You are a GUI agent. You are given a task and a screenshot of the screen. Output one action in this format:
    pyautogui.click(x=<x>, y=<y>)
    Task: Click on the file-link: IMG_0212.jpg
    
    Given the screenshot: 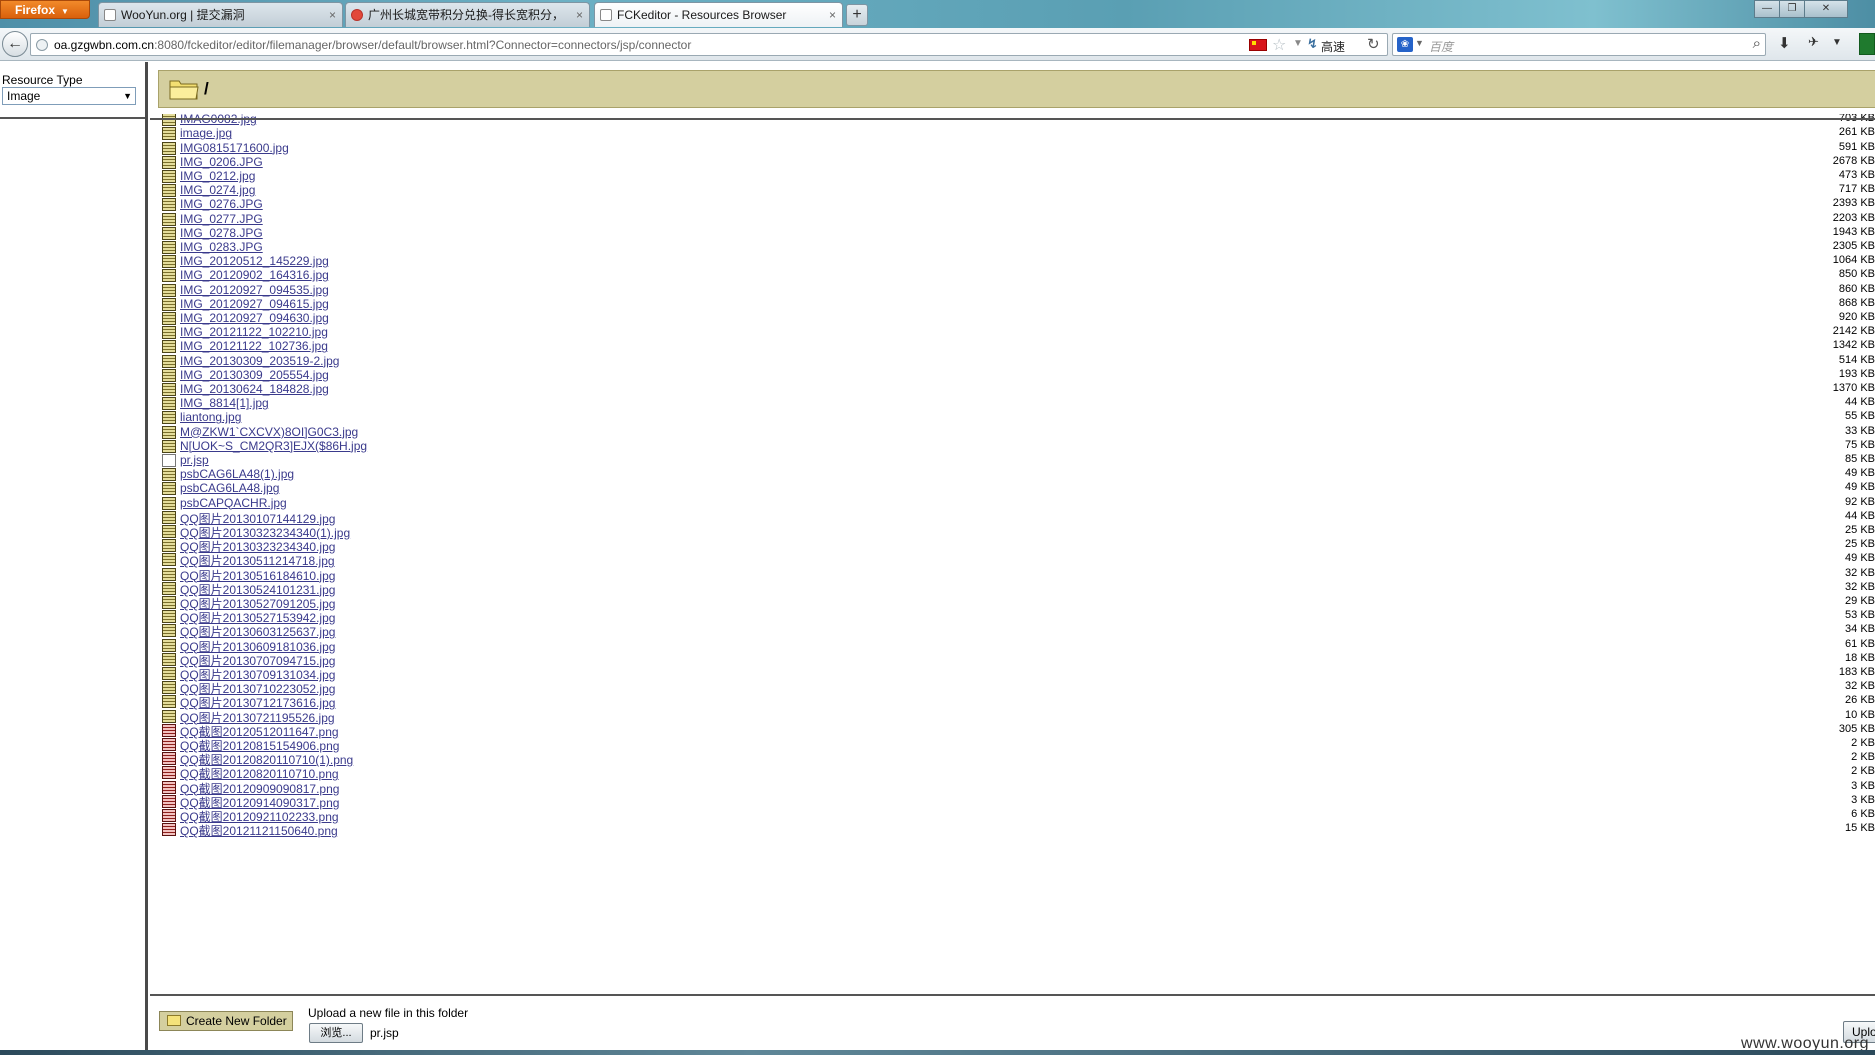 What is the action you would take?
    pyautogui.click(x=217, y=176)
    